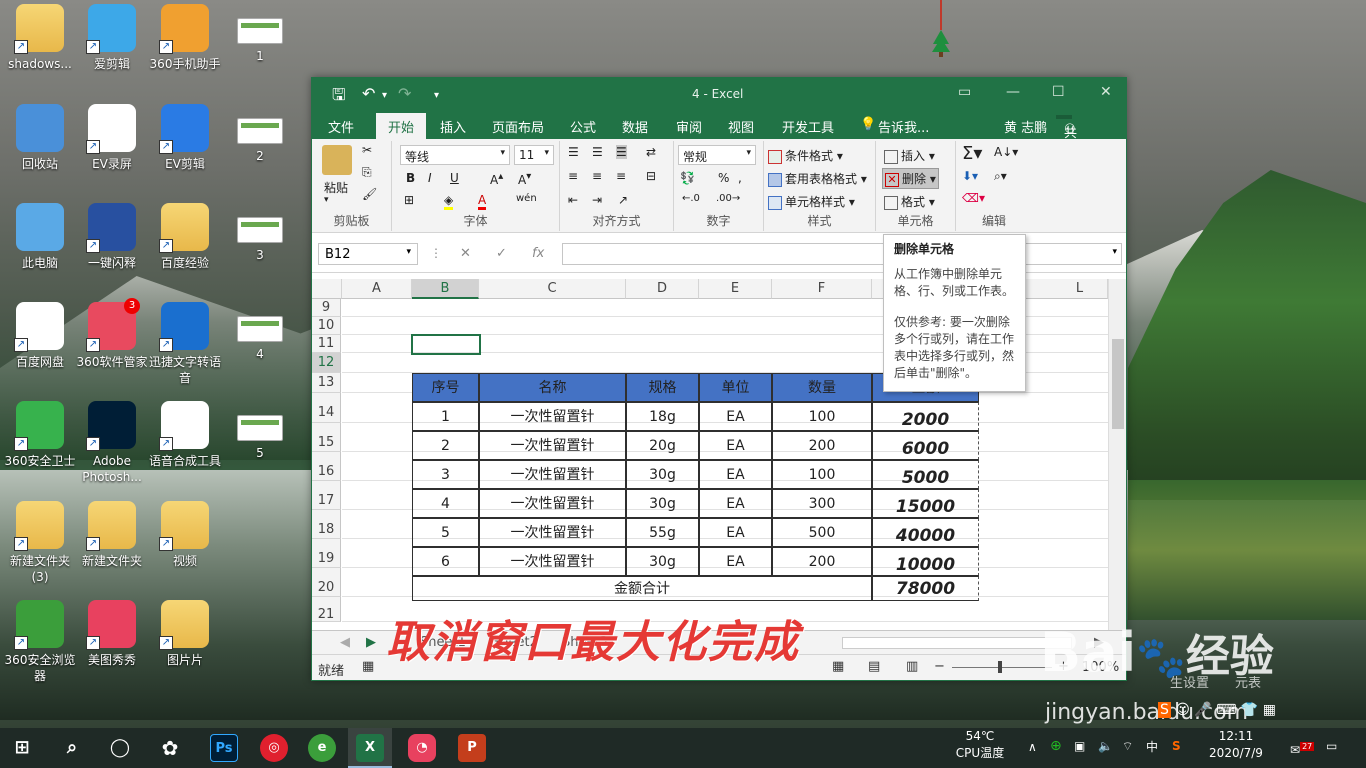 The height and width of the screenshot is (768, 1366). What do you see at coordinates (1127, 746) in the screenshot?
I see `wifi-icon: ⌔` at bounding box center [1127, 746].